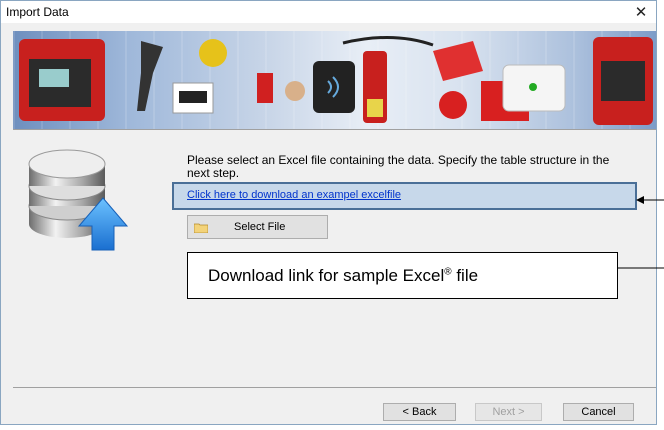 The height and width of the screenshot is (430, 664). Describe the element at coordinates (465, 275) in the screenshot. I see `callout-suffix: file` at that location.